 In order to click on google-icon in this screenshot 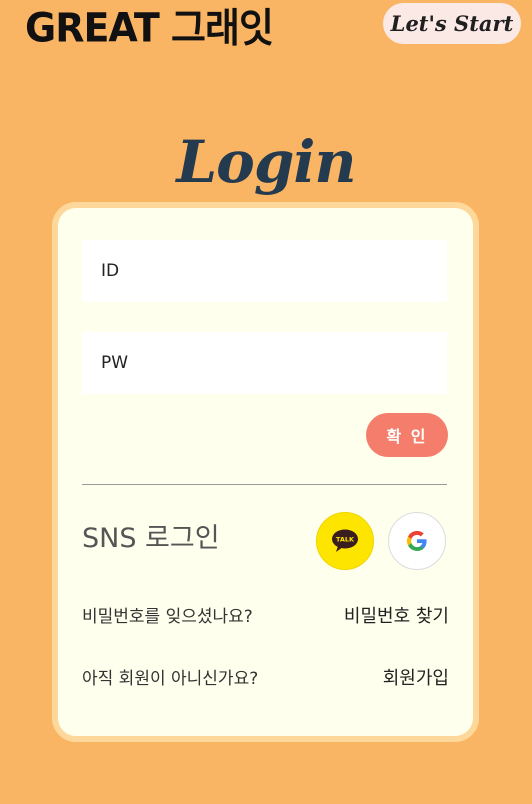, I will do `click(416, 540)`.